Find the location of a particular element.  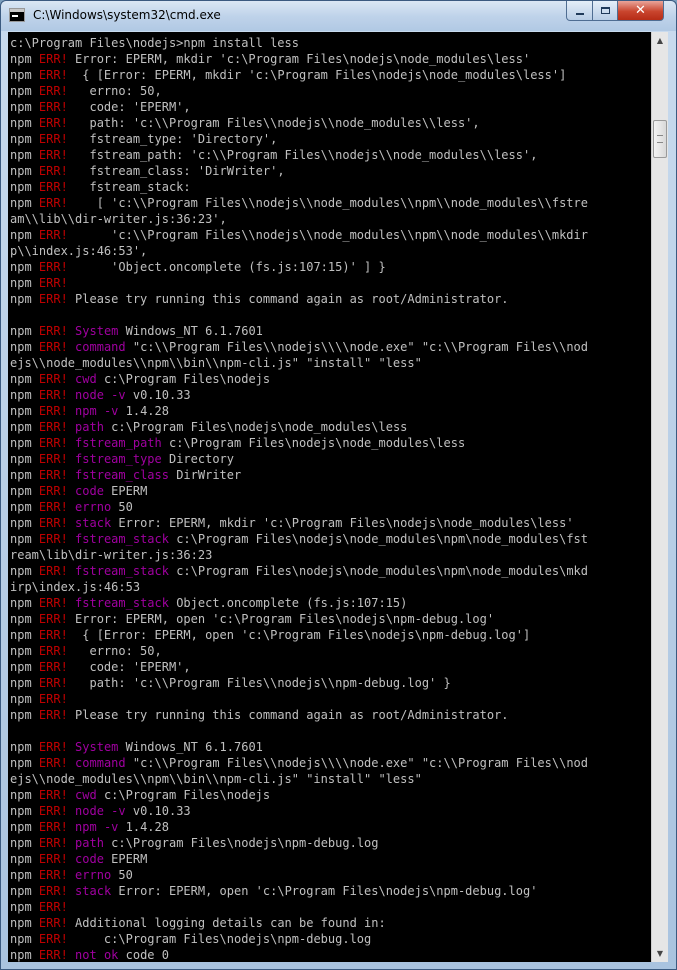

console-text: fstream_stack: is located at coordinates (129, 187).